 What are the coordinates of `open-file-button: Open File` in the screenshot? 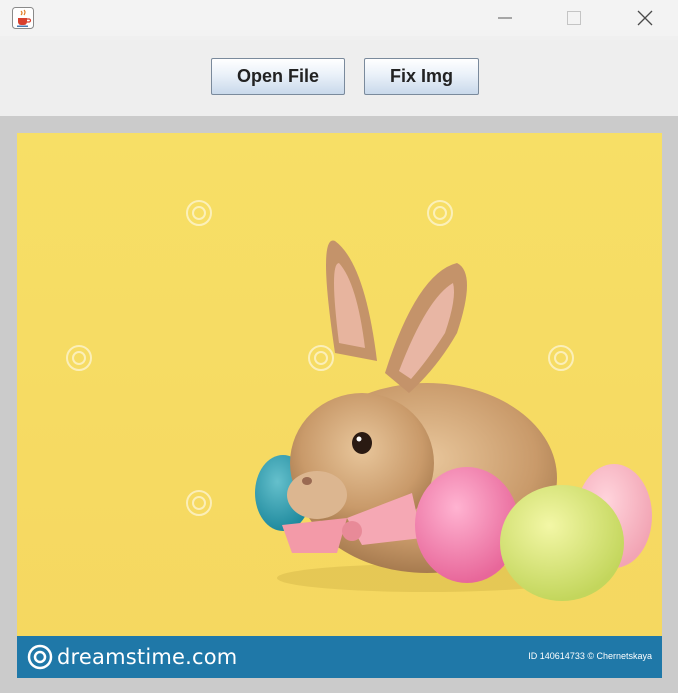 It's located at (278, 76).